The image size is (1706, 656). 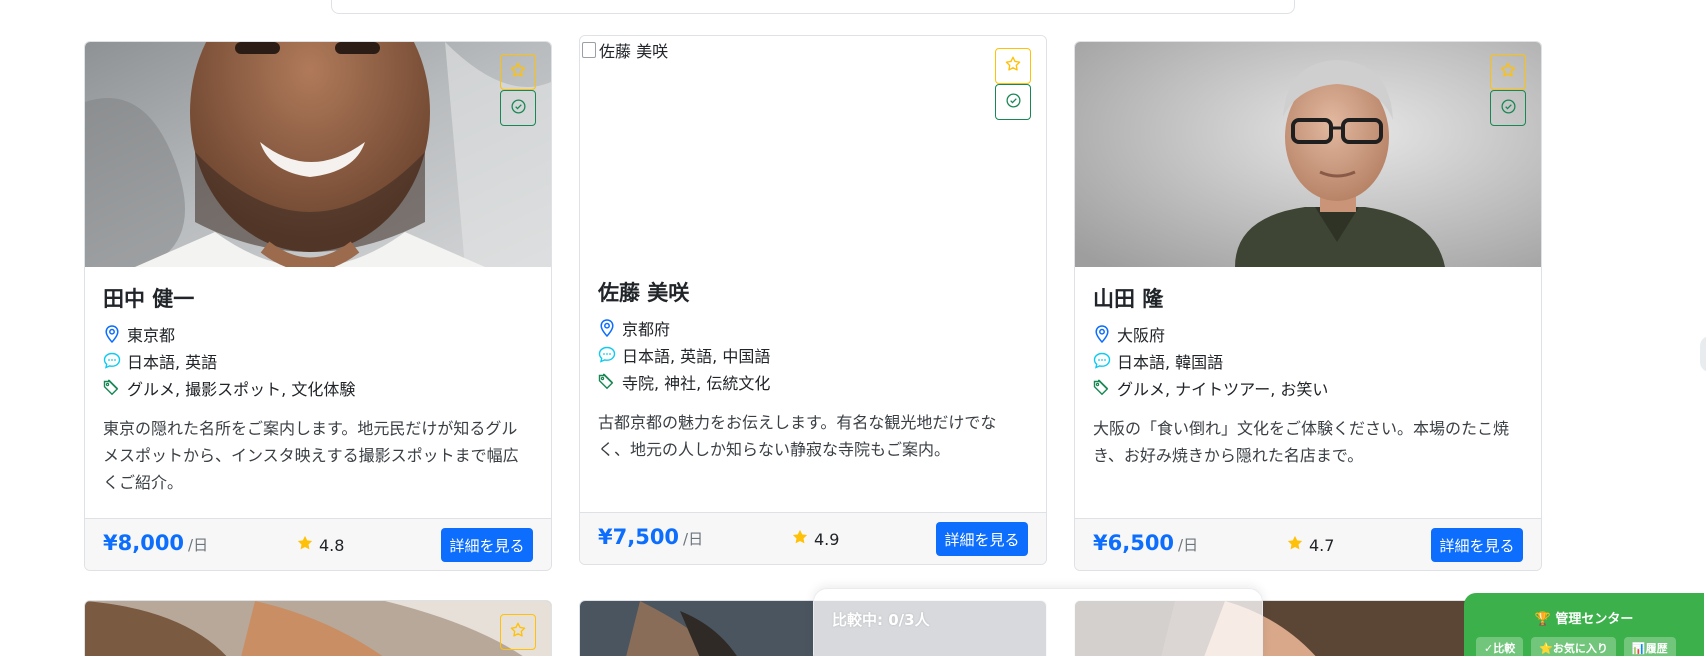 What do you see at coordinates (1223, 389) in the screenshot?
I see `tags-text: グルメ, ナイトツアー, お笑い` at bounding box center [1223, 389].